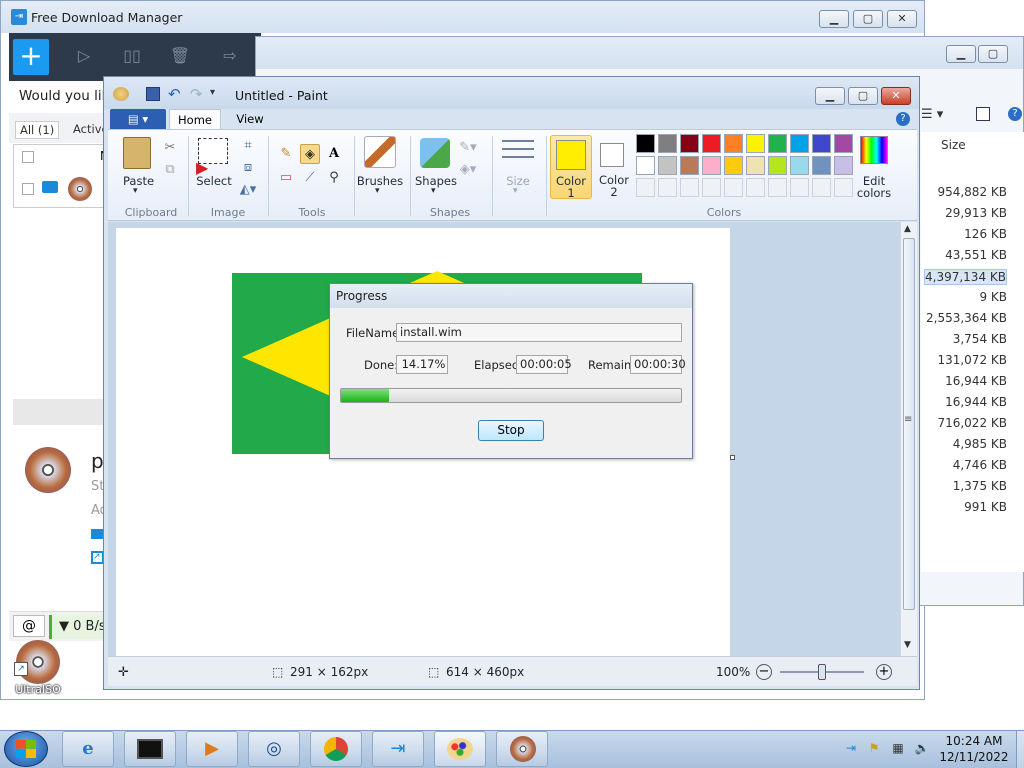 This screenshot has width=1024, height=768. I want to click on taskbar-console-button, so click(150, 749).